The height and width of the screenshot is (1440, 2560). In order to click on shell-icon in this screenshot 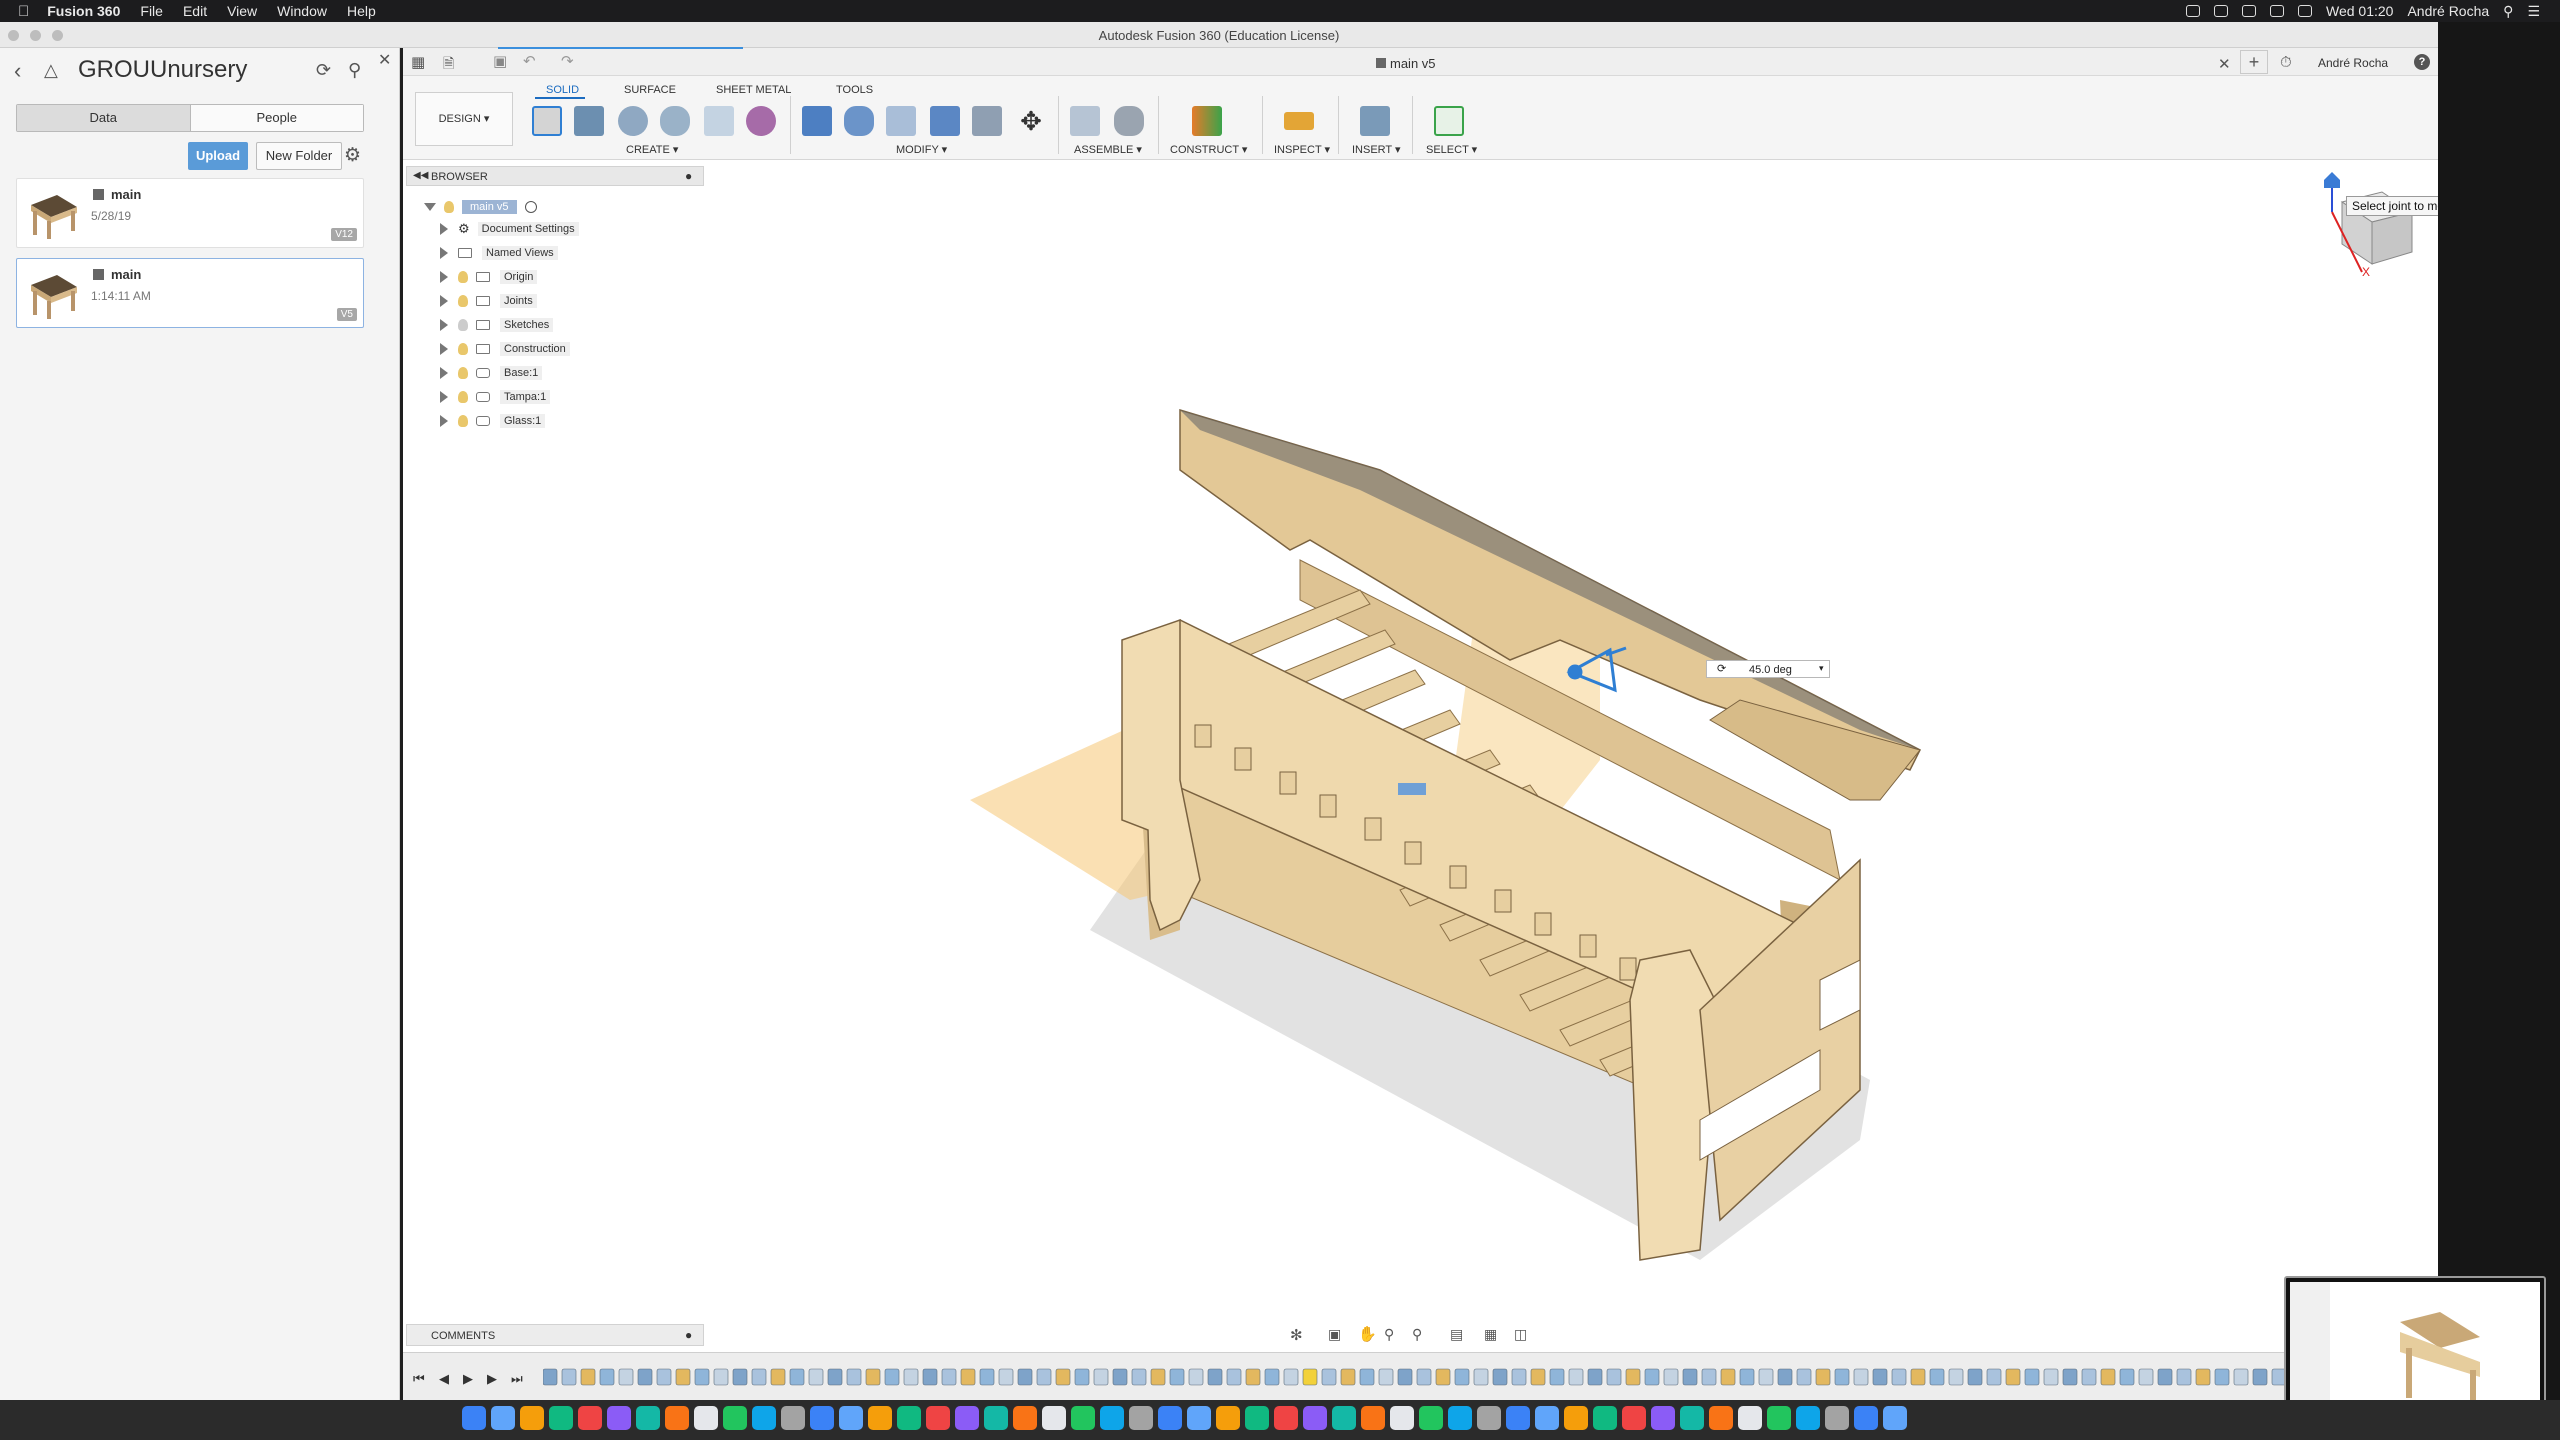, I will do `click(901, 121)`.